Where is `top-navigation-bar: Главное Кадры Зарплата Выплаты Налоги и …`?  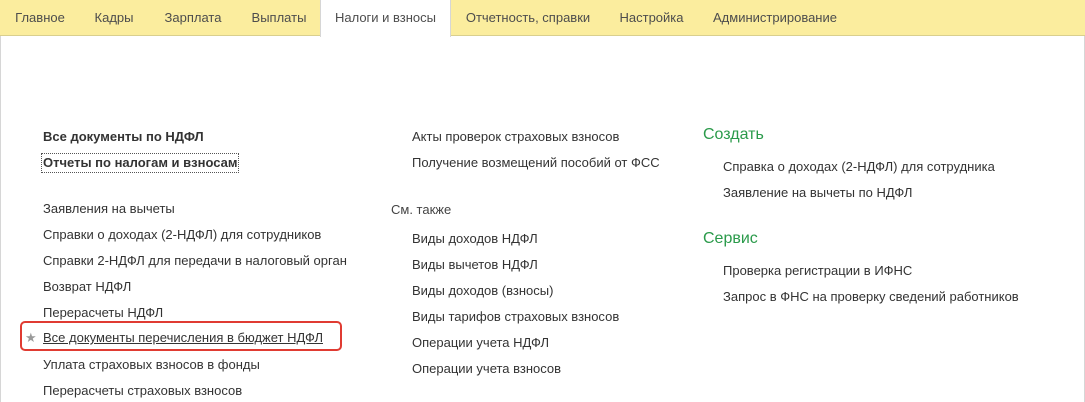
top-navigation-bar: Главное Кадры Зарплата Выплаты Налоги и … is located at coordinates (542, 18).